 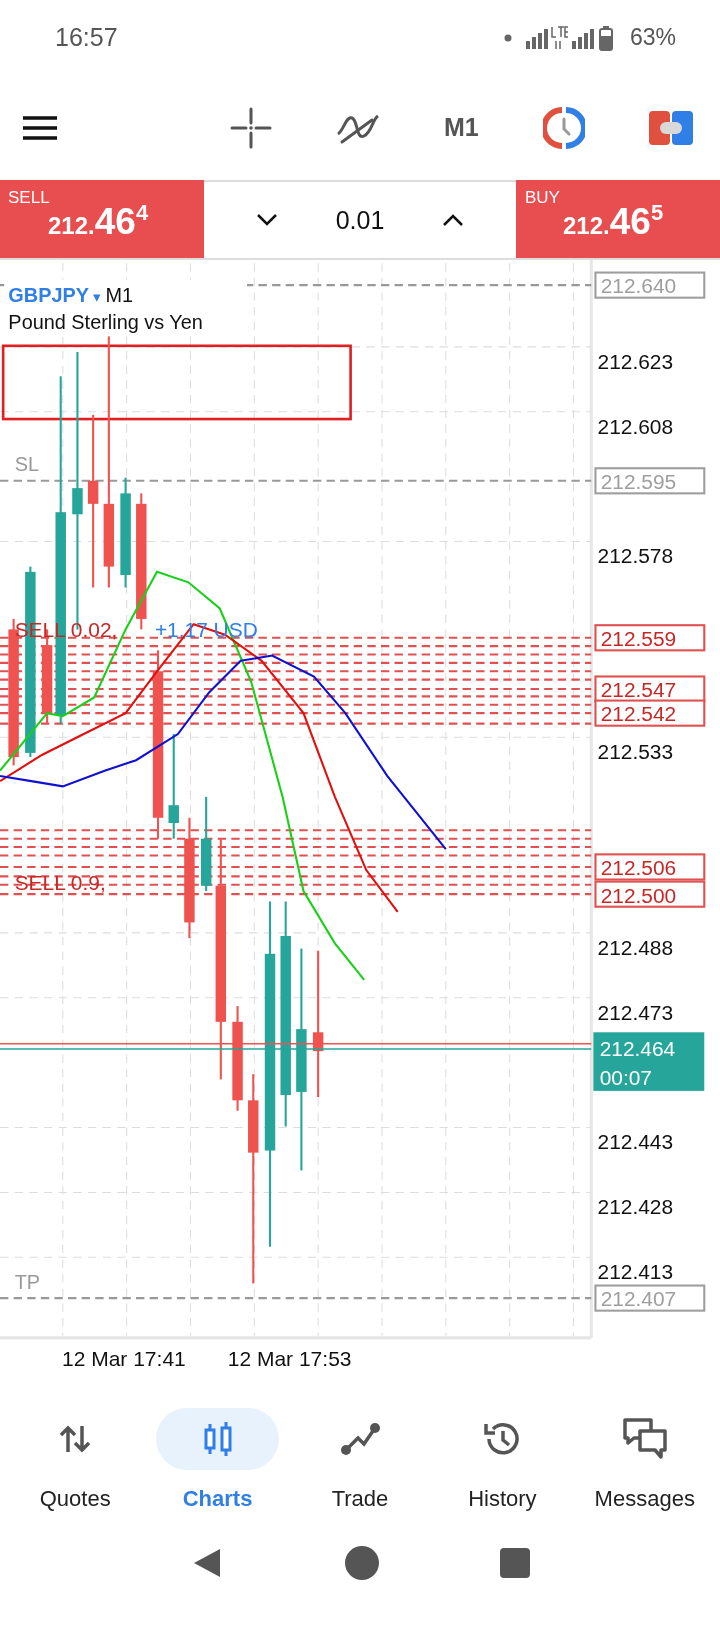 I want to click on price-tag: 212.559, so click(x=650, y=638).